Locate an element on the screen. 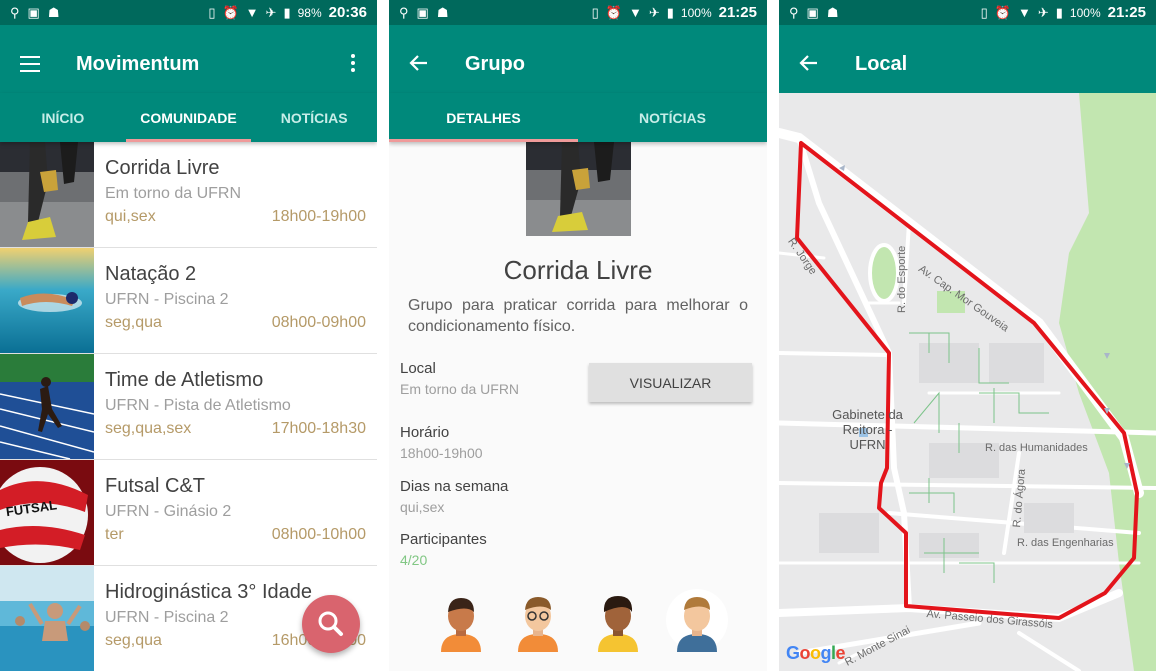  clock: 20:36 is located at coordinates (347, 12).